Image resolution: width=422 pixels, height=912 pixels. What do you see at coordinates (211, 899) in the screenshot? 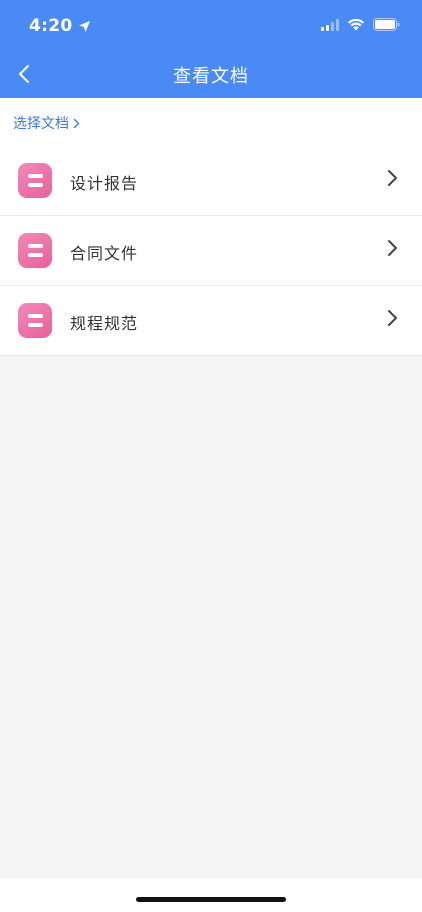
I see `home-indicator` at bounding box center [211, 899].